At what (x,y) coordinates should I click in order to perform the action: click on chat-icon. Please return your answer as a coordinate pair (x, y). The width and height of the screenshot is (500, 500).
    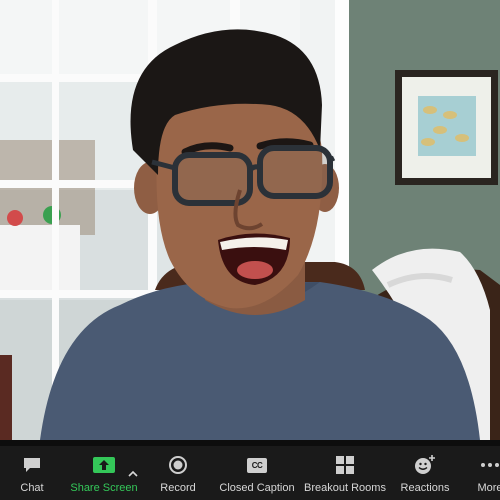
    Looking at the image, I should click on (32, 465).